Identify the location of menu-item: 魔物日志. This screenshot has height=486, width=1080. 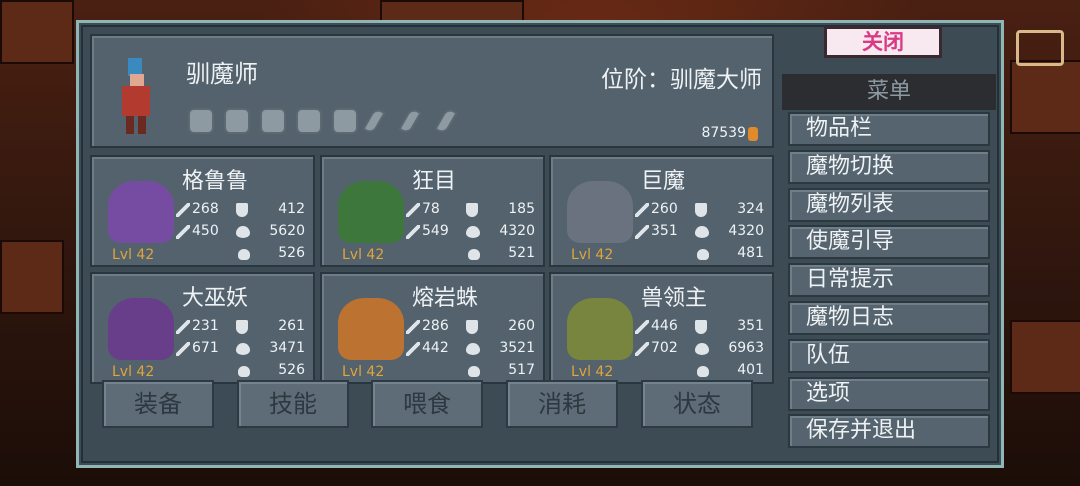
(889, 318).